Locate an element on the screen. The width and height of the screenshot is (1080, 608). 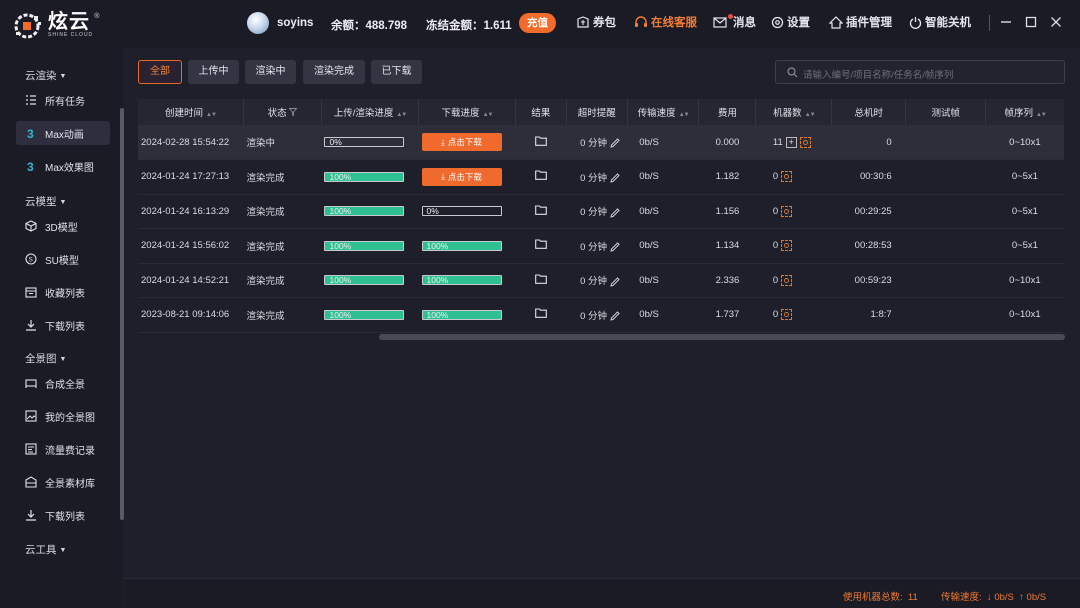
cell-upload-progress: 0% is located at coordinates (370, 142).